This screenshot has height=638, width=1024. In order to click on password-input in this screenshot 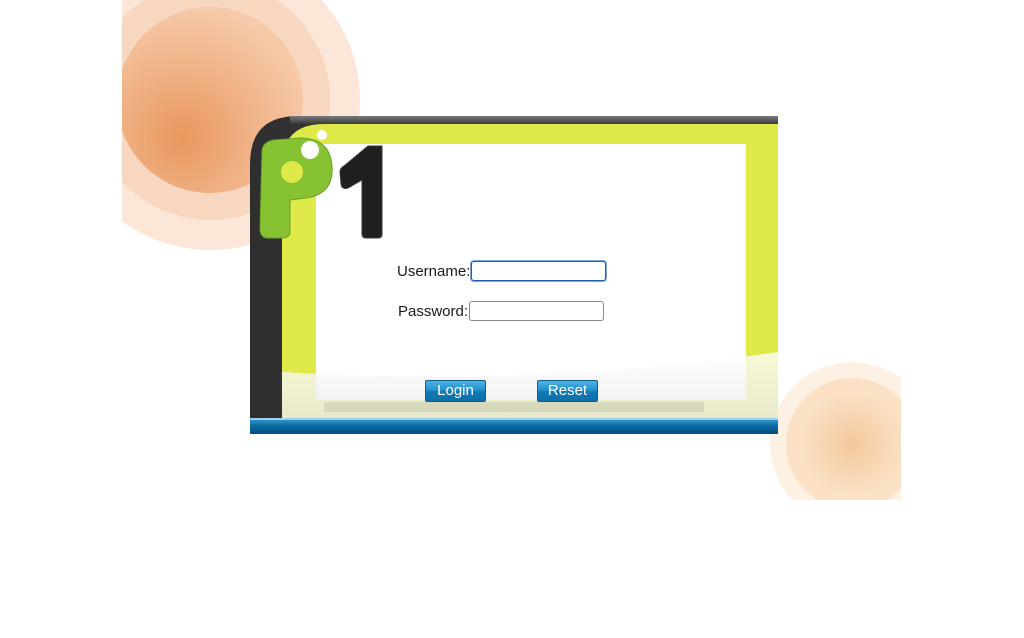, I will do `click(537, 311)`.